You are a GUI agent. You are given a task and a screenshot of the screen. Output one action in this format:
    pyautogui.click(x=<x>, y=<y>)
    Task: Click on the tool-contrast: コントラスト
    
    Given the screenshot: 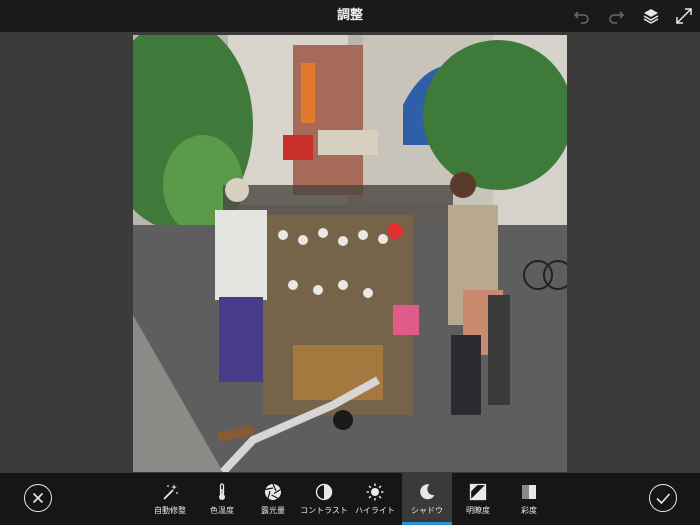 What is the action you would take?
    pyautogui.click(x=324, y=499)
    